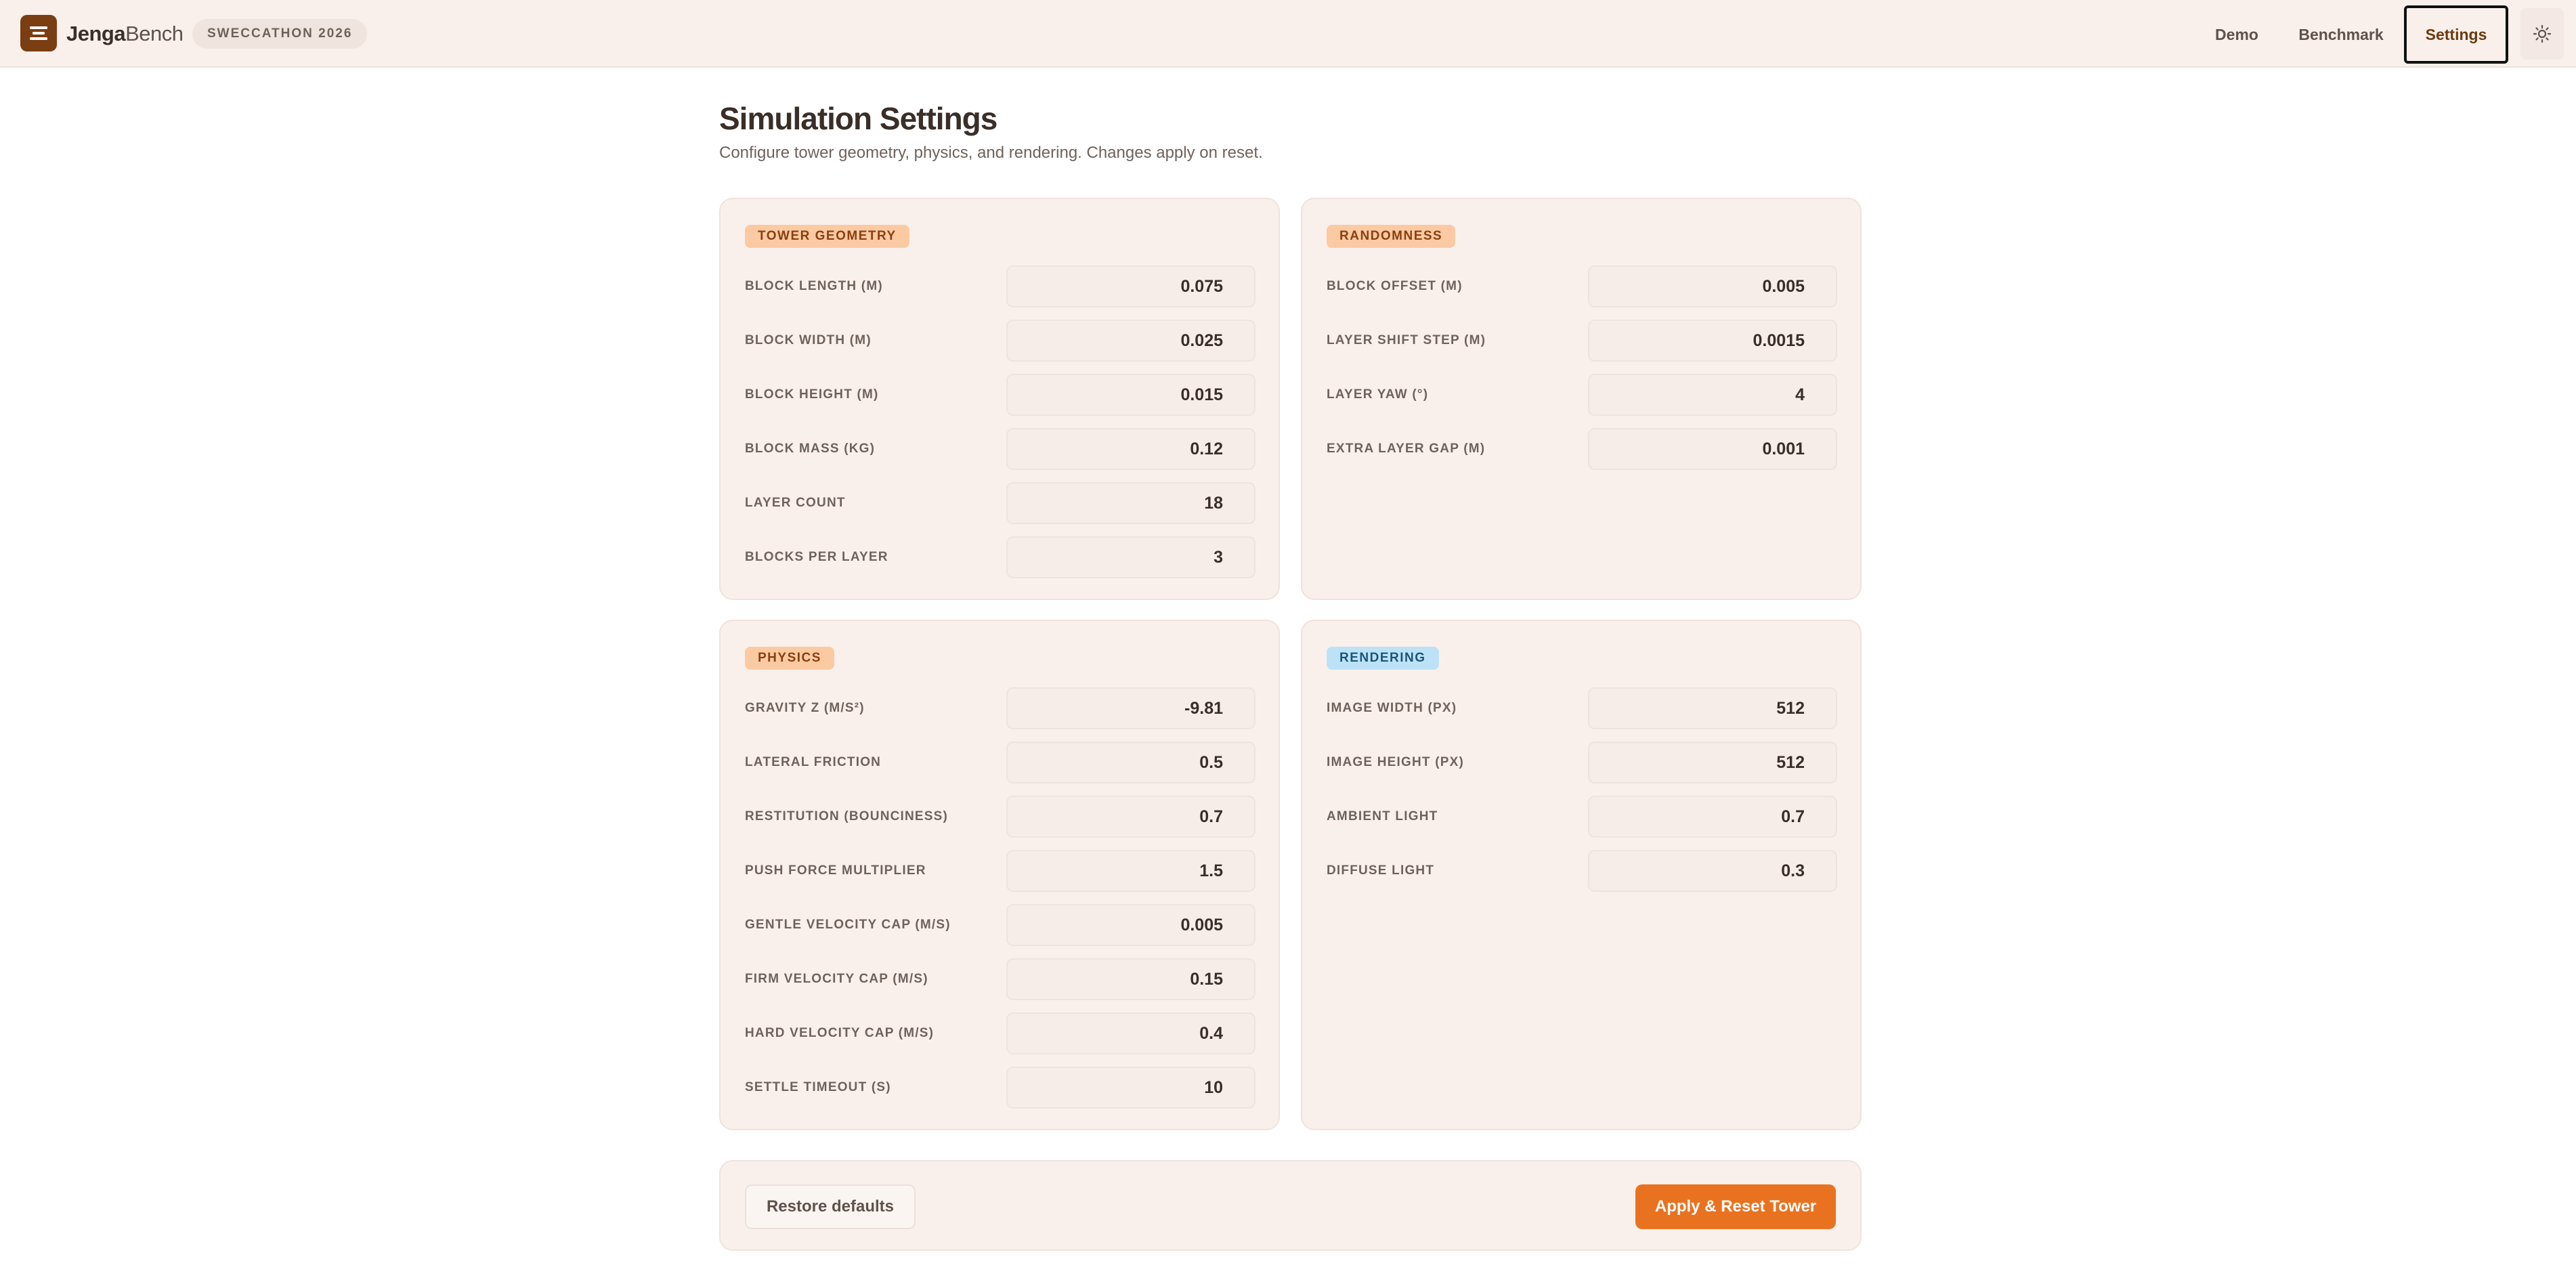  Describe the element at coordinates (1000, 1088) in the screenshot. I see `field-row: SETTLE TIMEOUT (S)` at that location.